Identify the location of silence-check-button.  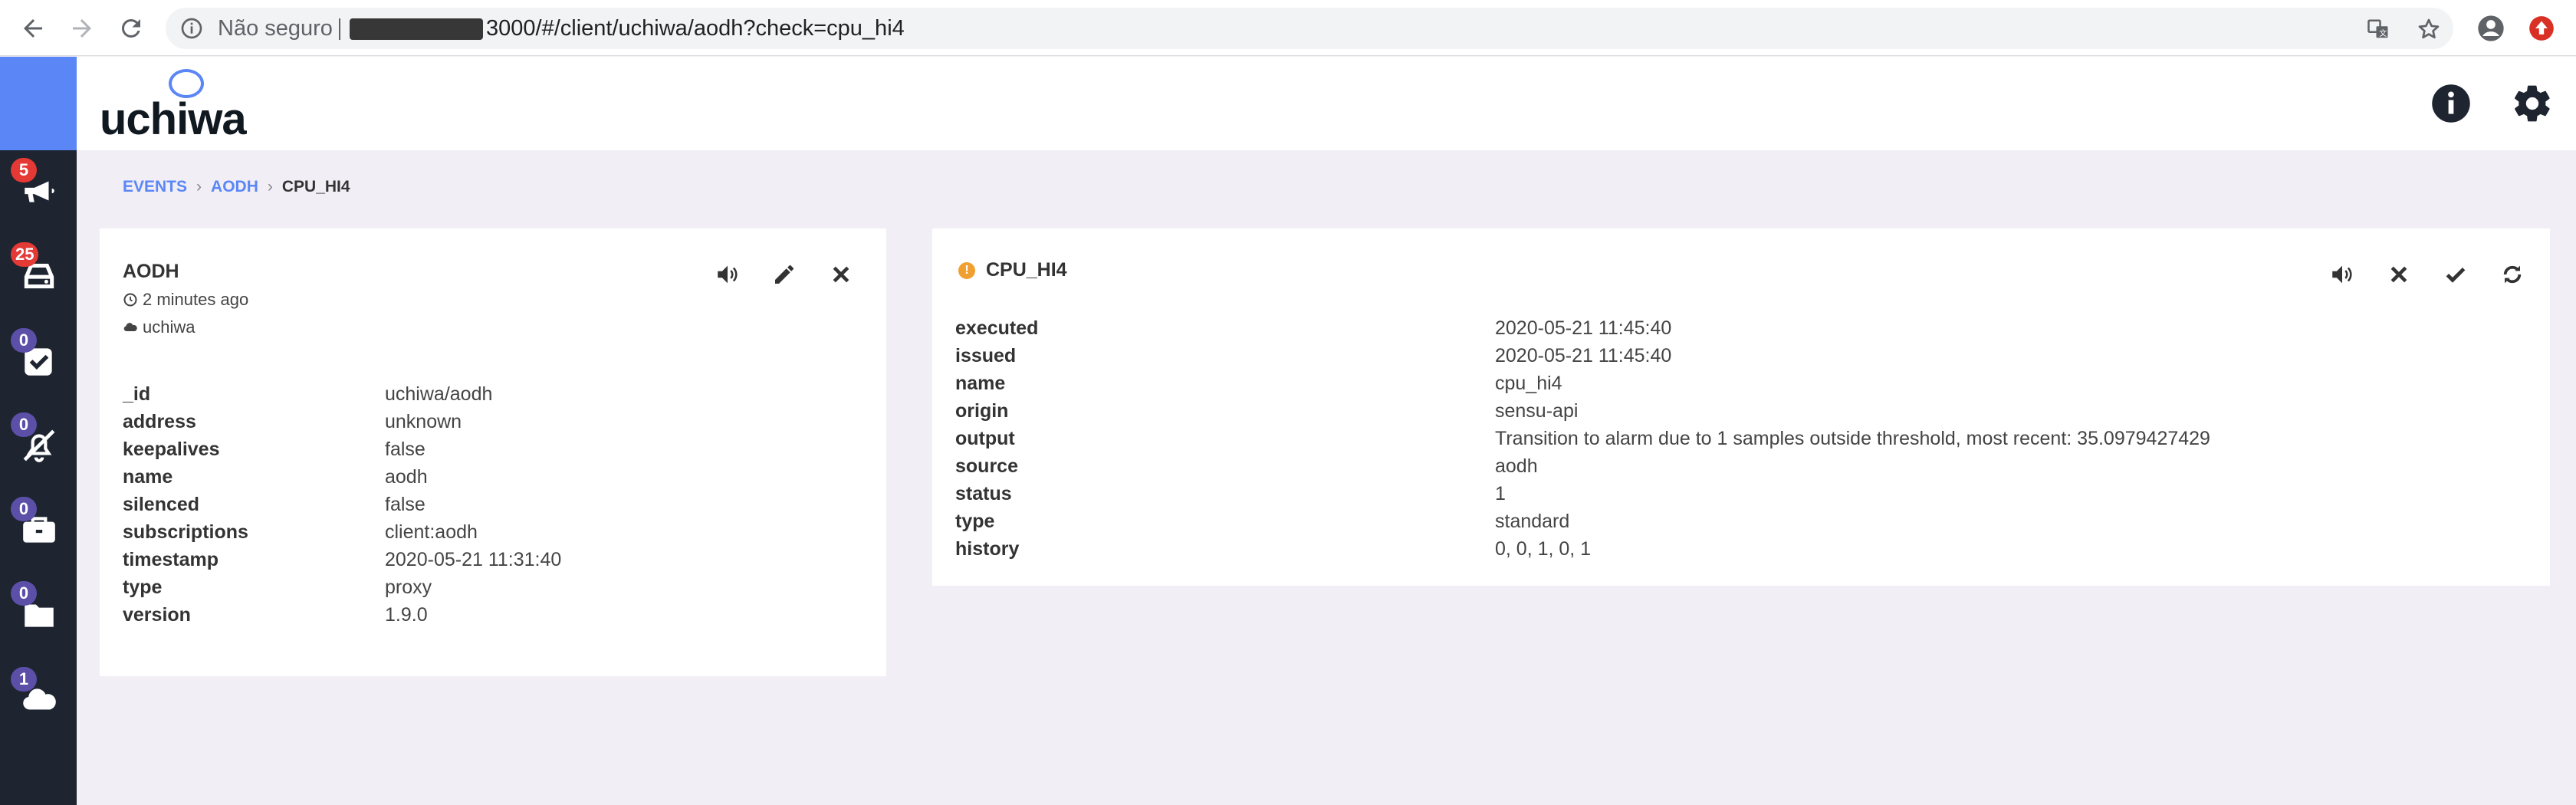
(2342, 274).